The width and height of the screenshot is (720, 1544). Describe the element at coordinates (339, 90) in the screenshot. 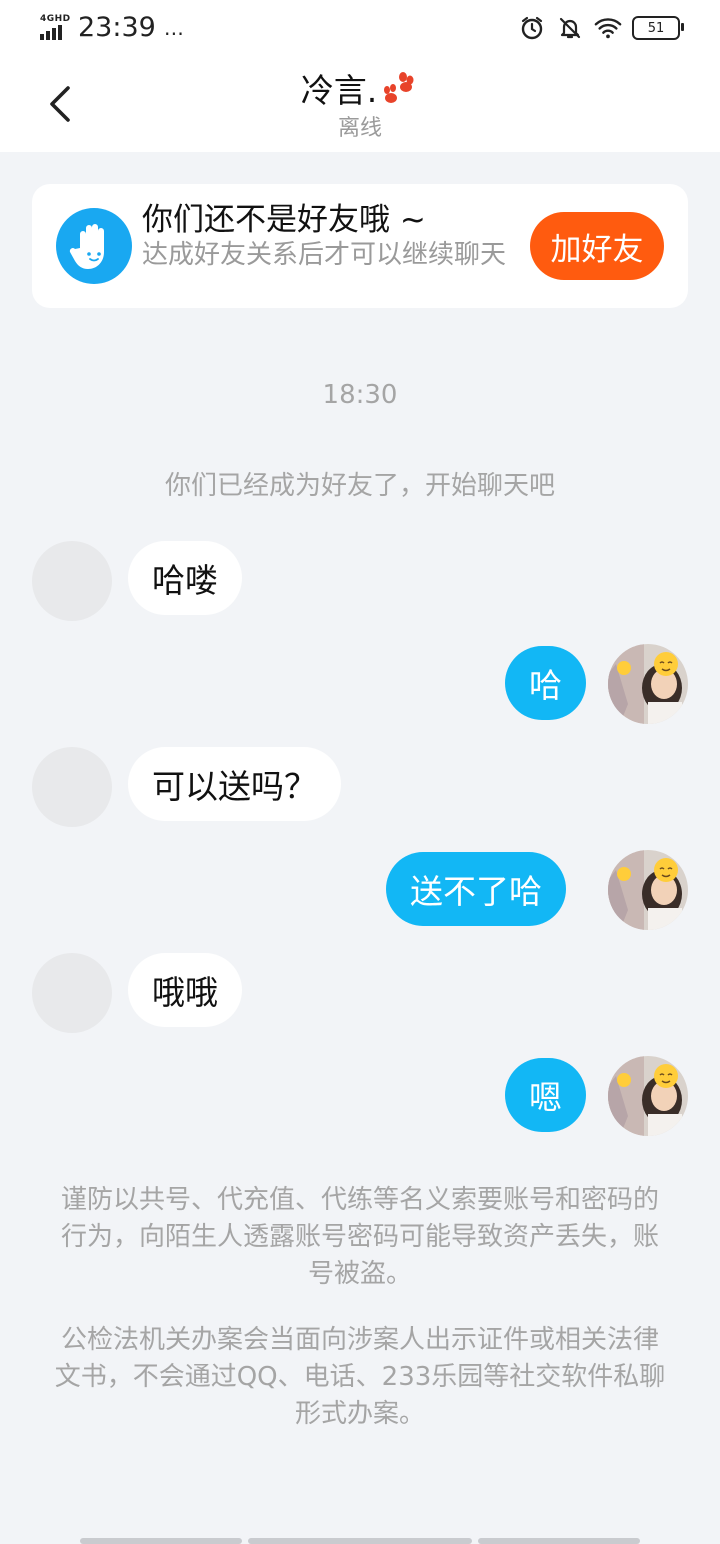

I see `contact-name-text: 冷言.` at that location.